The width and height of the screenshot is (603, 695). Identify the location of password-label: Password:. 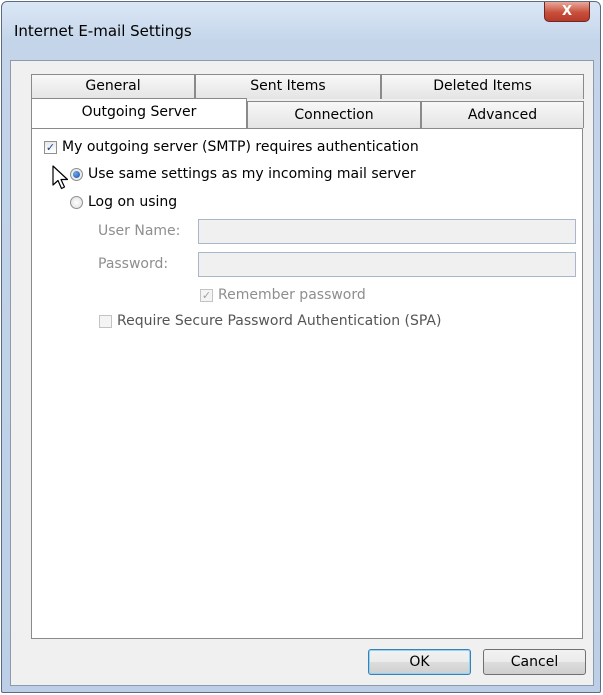
(133, 264).